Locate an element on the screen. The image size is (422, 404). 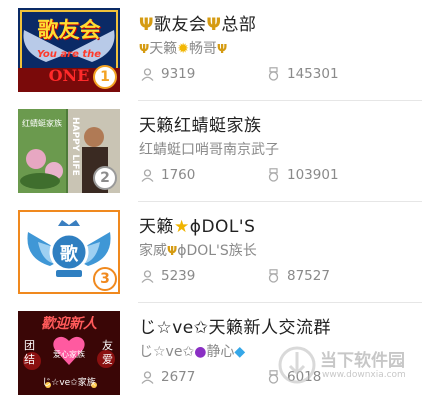
score-count: 145301 is located at coordinates (303, 74).